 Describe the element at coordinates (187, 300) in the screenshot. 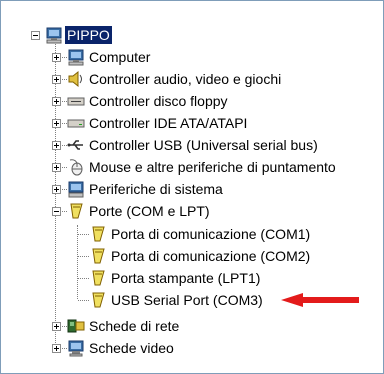

I see `tree-item-label: USB Serial Port (COM3)` at that location.